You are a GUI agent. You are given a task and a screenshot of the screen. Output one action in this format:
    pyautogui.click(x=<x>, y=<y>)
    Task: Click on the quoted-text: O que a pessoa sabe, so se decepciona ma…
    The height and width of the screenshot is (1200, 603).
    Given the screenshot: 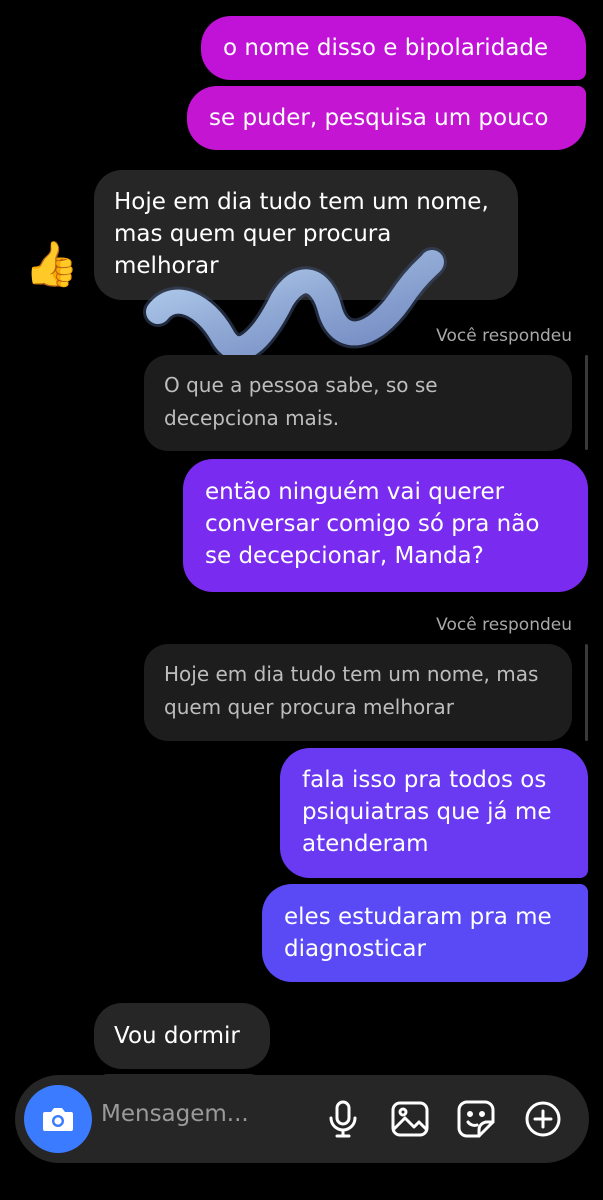 What is the action you would take?
    pyautogui.click(x=301, y=401)
    